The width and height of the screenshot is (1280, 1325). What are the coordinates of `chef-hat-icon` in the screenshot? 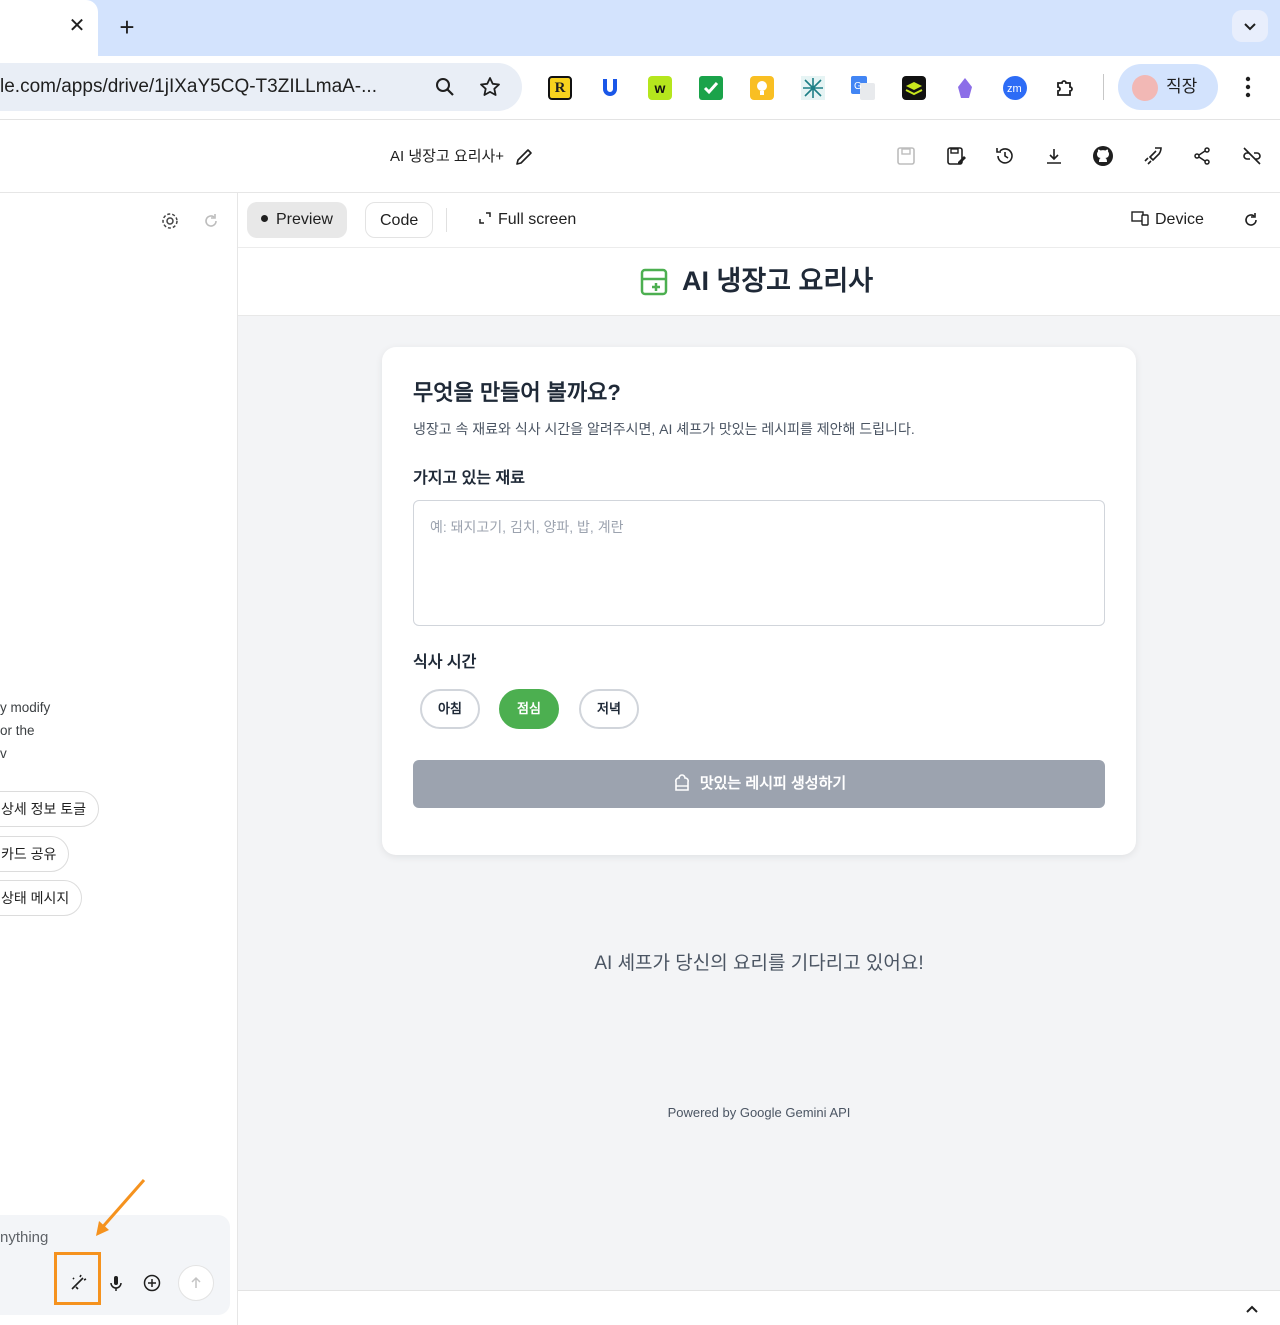 It's located at (681, 782).